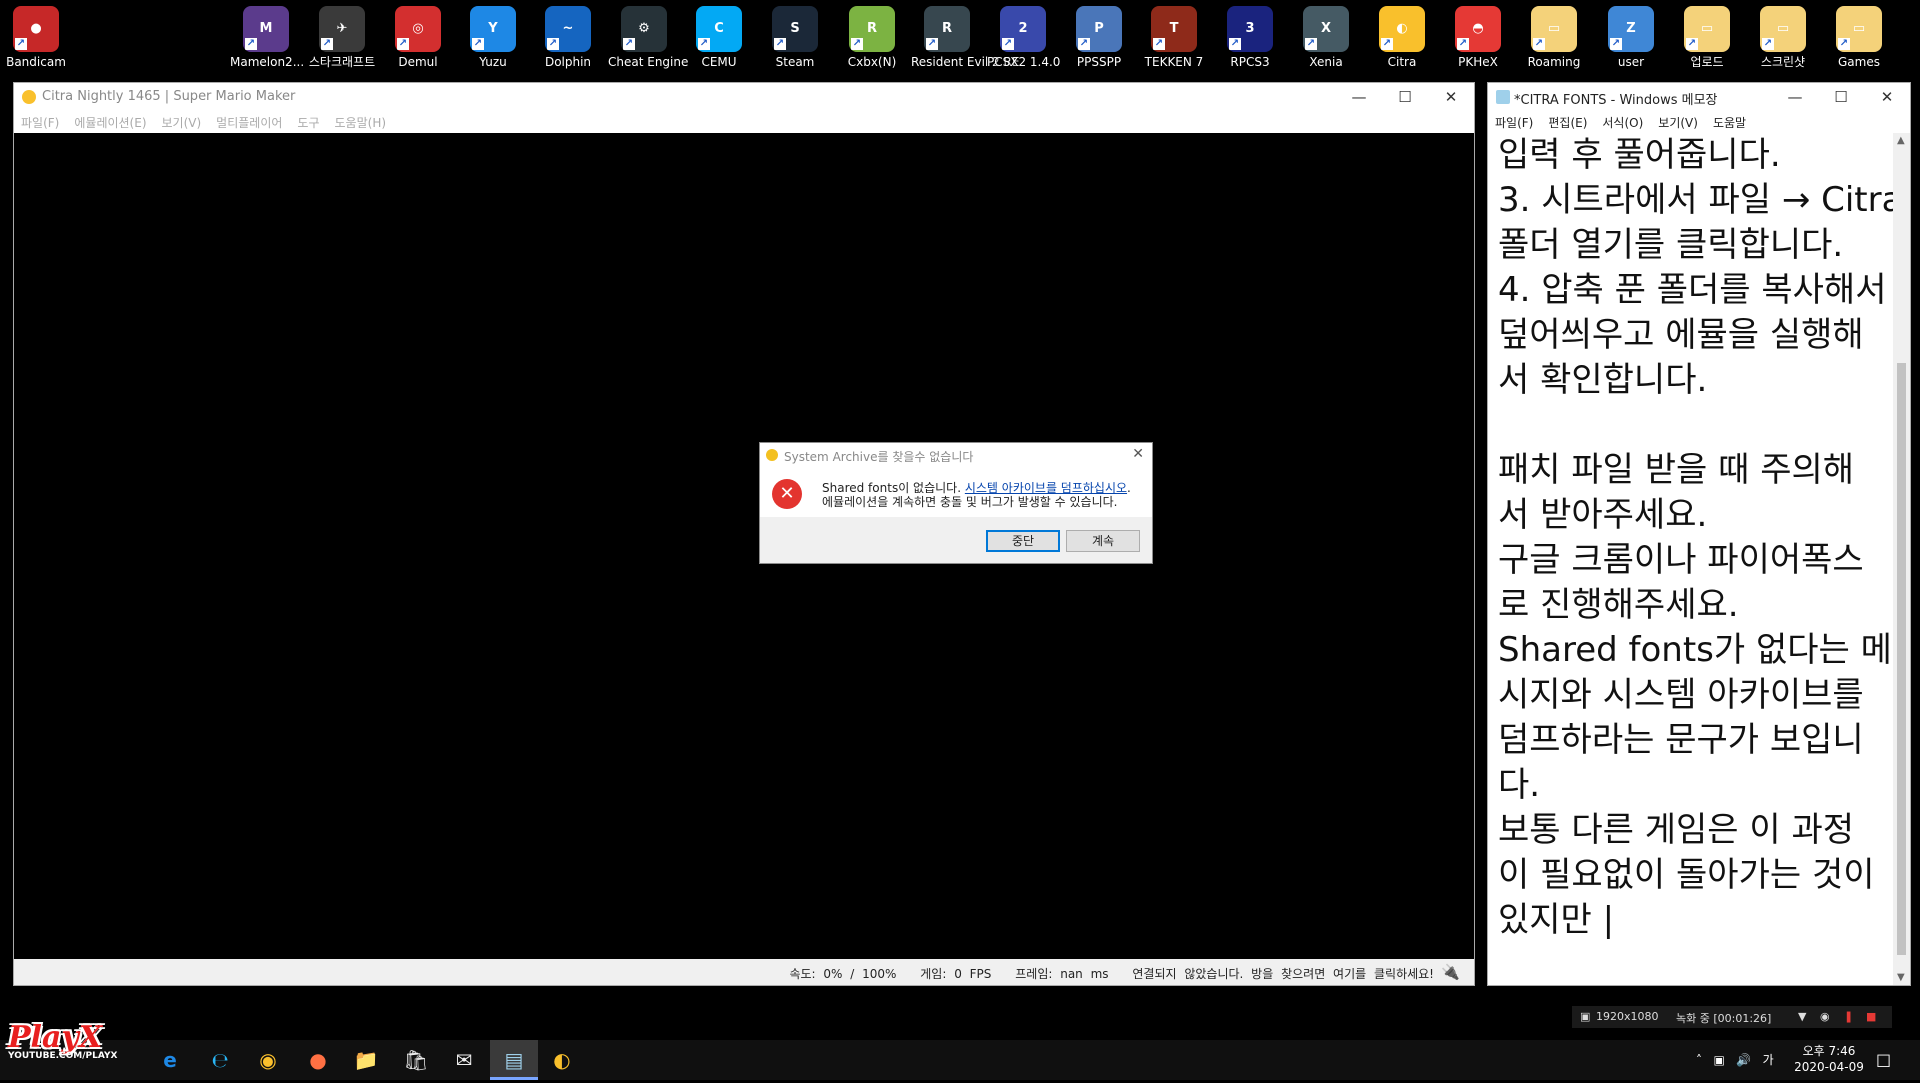 Image resolution: width=1920 pixels, height=1083 pixels. Describe the element at coordinates (464, 1060) in the screenshot. I see `mail-icon: ✉` at that location.